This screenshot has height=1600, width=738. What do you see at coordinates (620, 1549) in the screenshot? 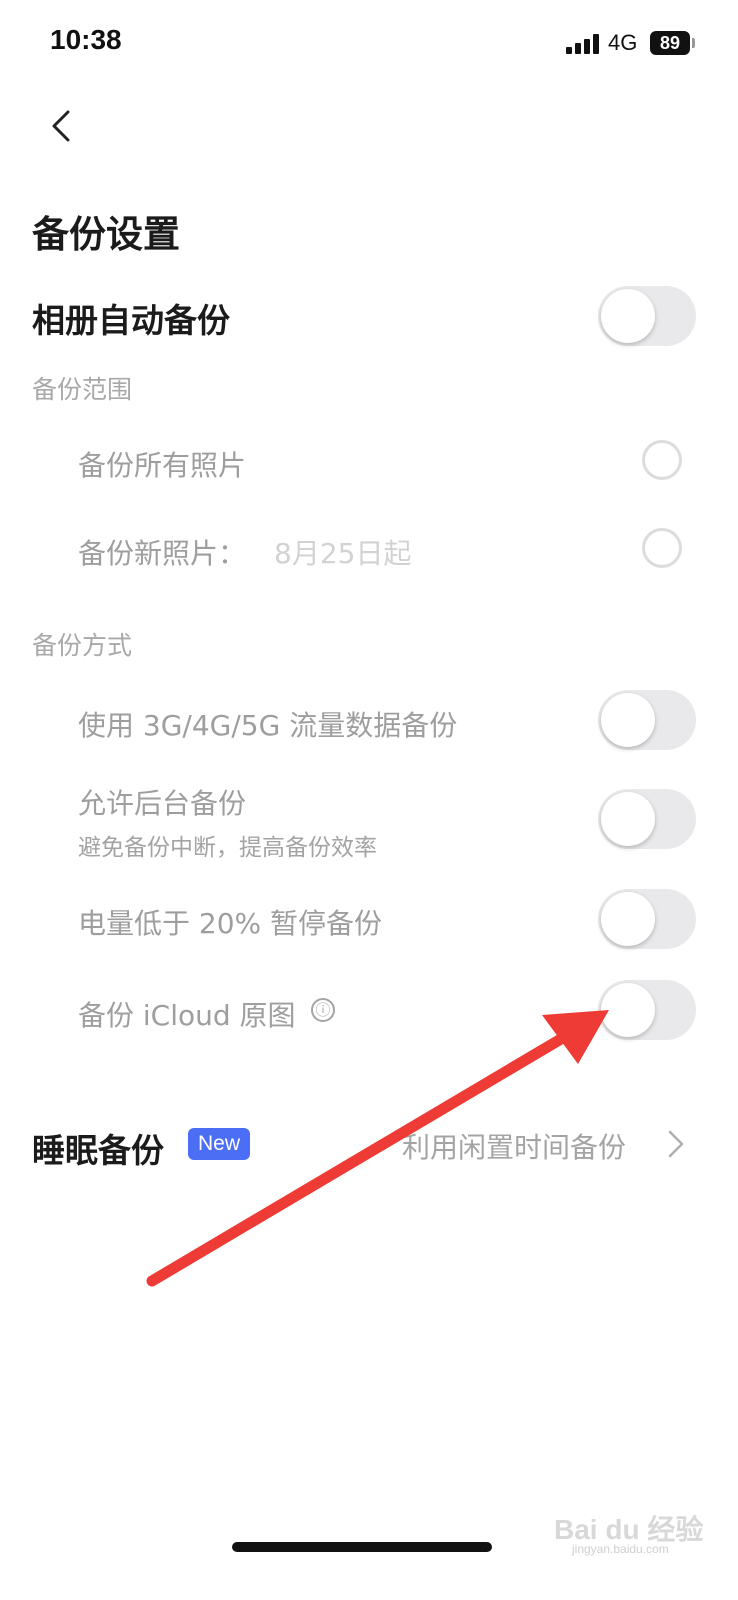
I see `watermark-url: jingyan.baidu.com` at bounding box center [620, 1549].